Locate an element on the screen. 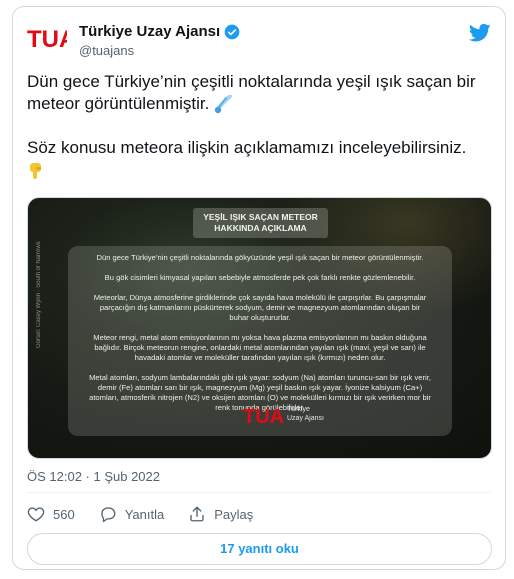 This screenshot has height=579, width=514. twitter-bird-icon is located at coordinates (480, 33).